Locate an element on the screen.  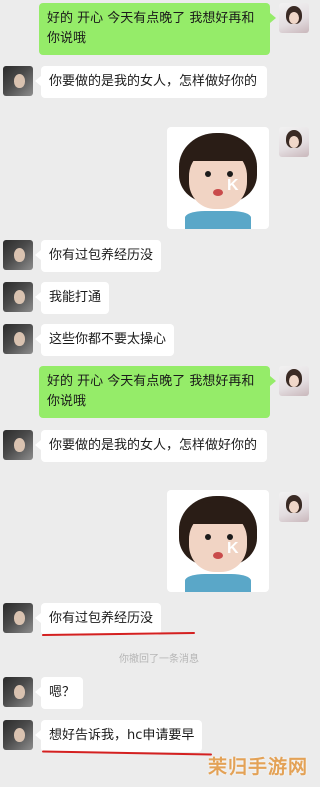
chat-bubble-received: 我能打通 is located at coordinates (72, 298).